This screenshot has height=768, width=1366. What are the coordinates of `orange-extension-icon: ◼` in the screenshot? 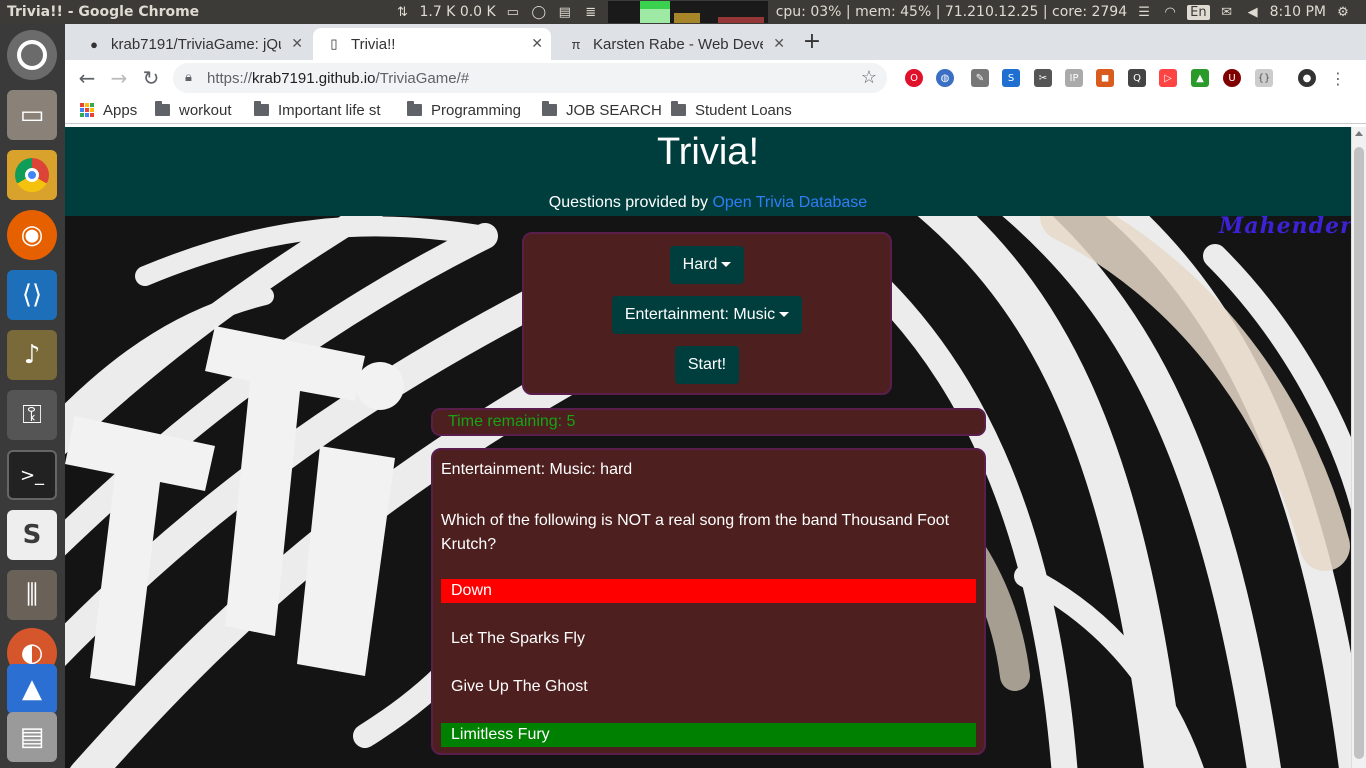 It's located at (1105, 78).